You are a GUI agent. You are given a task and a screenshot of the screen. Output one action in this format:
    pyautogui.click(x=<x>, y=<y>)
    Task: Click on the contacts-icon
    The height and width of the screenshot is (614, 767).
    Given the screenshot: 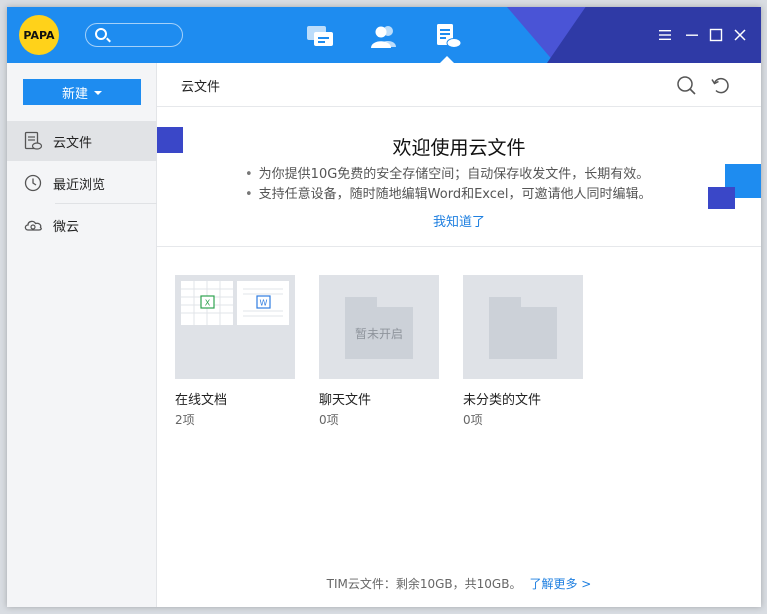 What is the action you would take?
    pyautogui.click(x=384, y=36)
    